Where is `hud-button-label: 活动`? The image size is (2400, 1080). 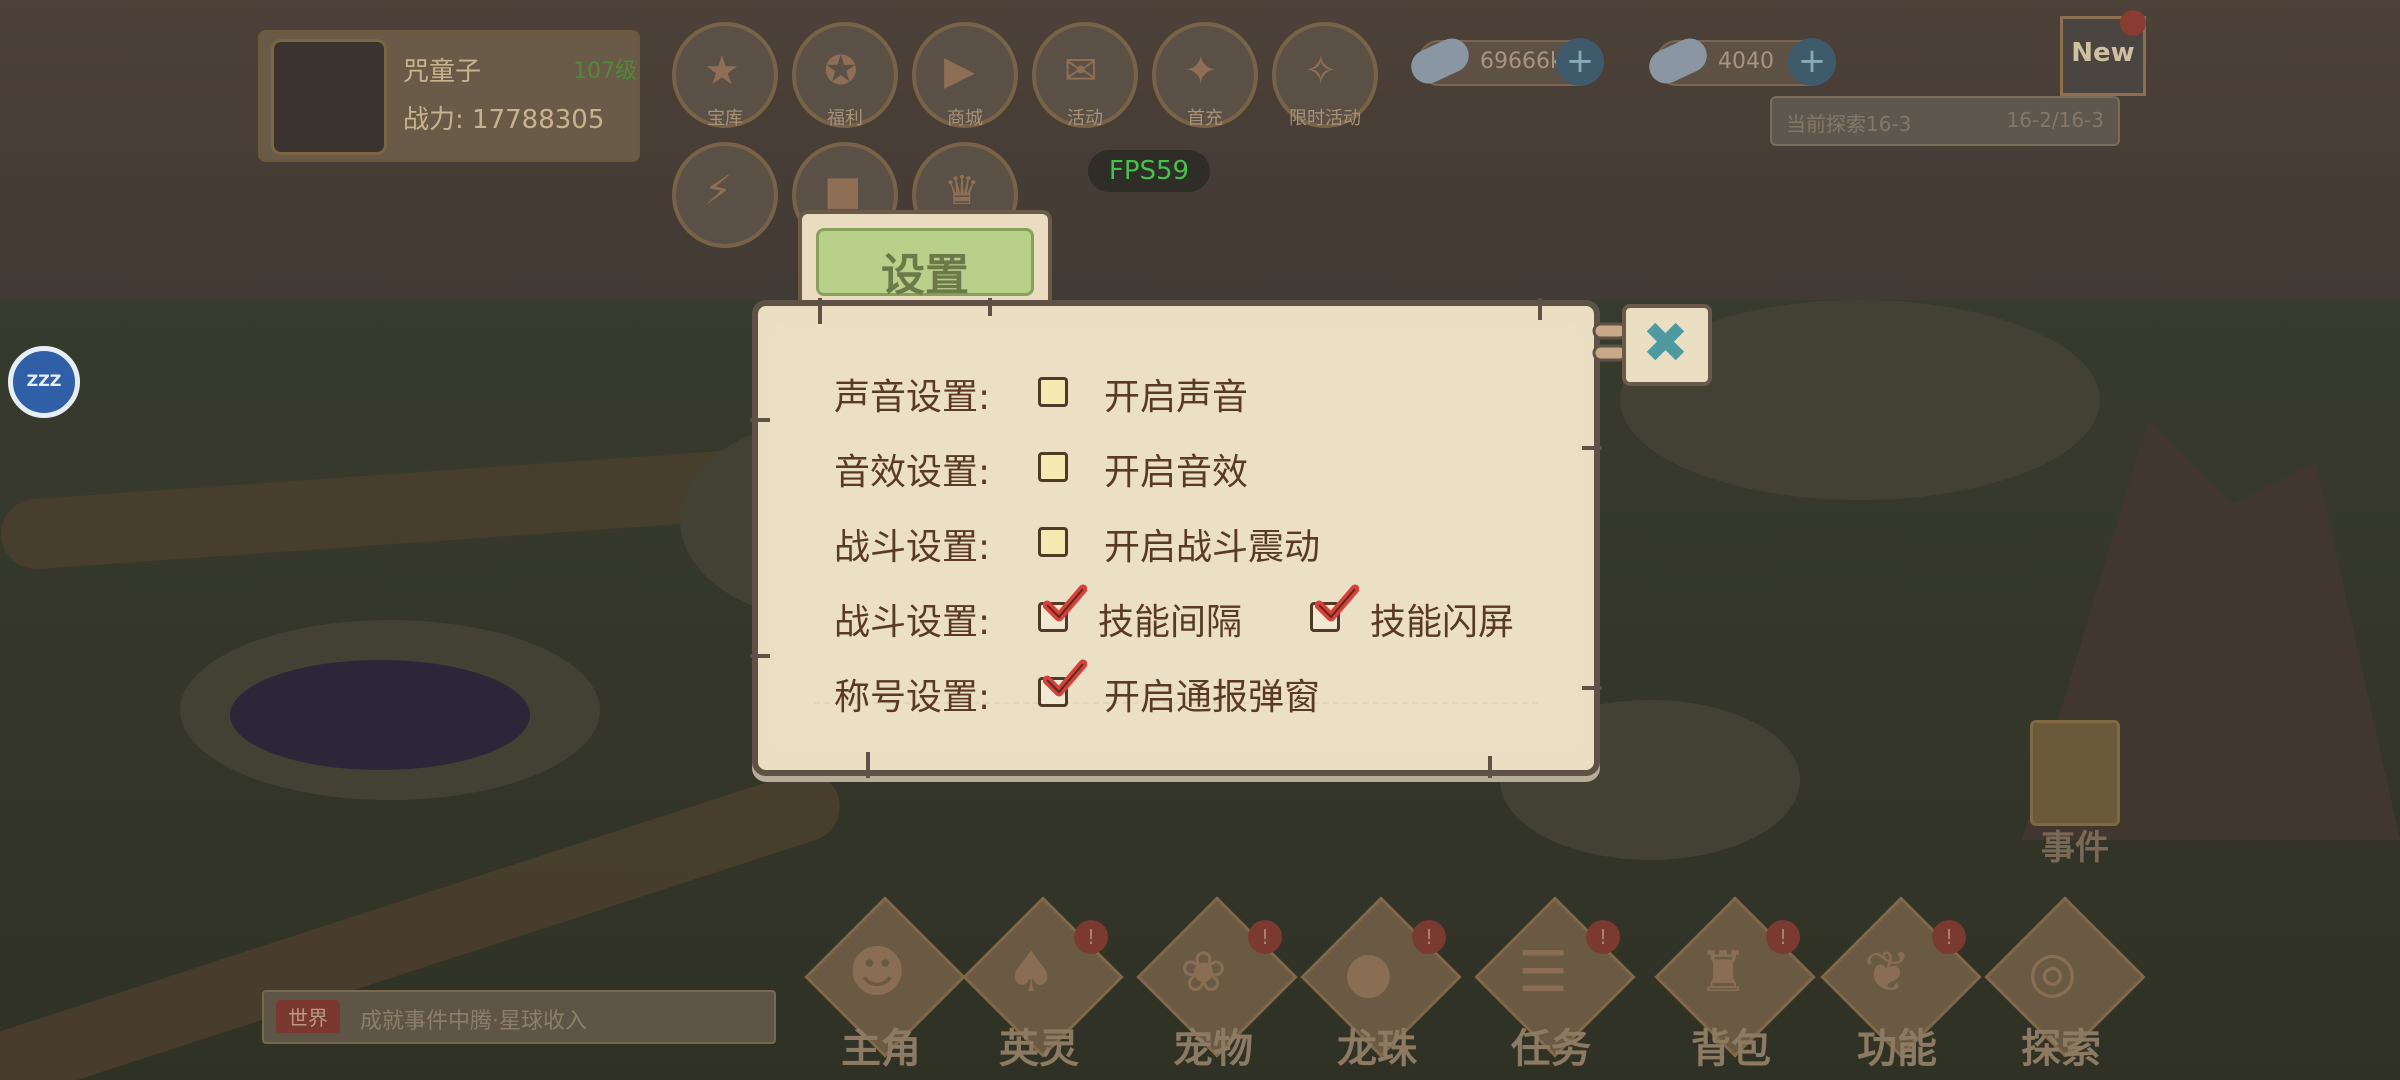
hud-button-label: 活动 is located at coordinates (1085, 118).